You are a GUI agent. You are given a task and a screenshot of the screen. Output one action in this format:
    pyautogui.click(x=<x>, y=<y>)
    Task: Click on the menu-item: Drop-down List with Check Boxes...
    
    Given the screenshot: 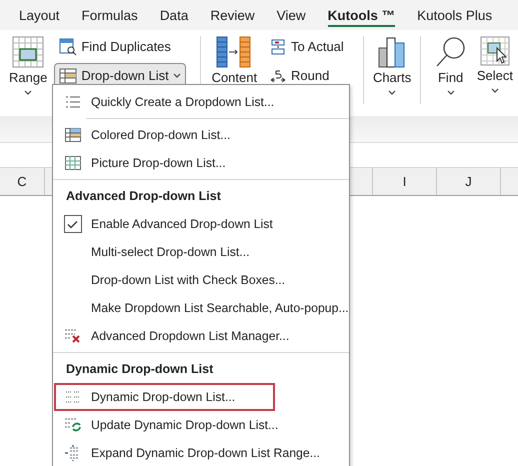 What is the action you would take?
    pyautogui.click(x=201, y=280)
    